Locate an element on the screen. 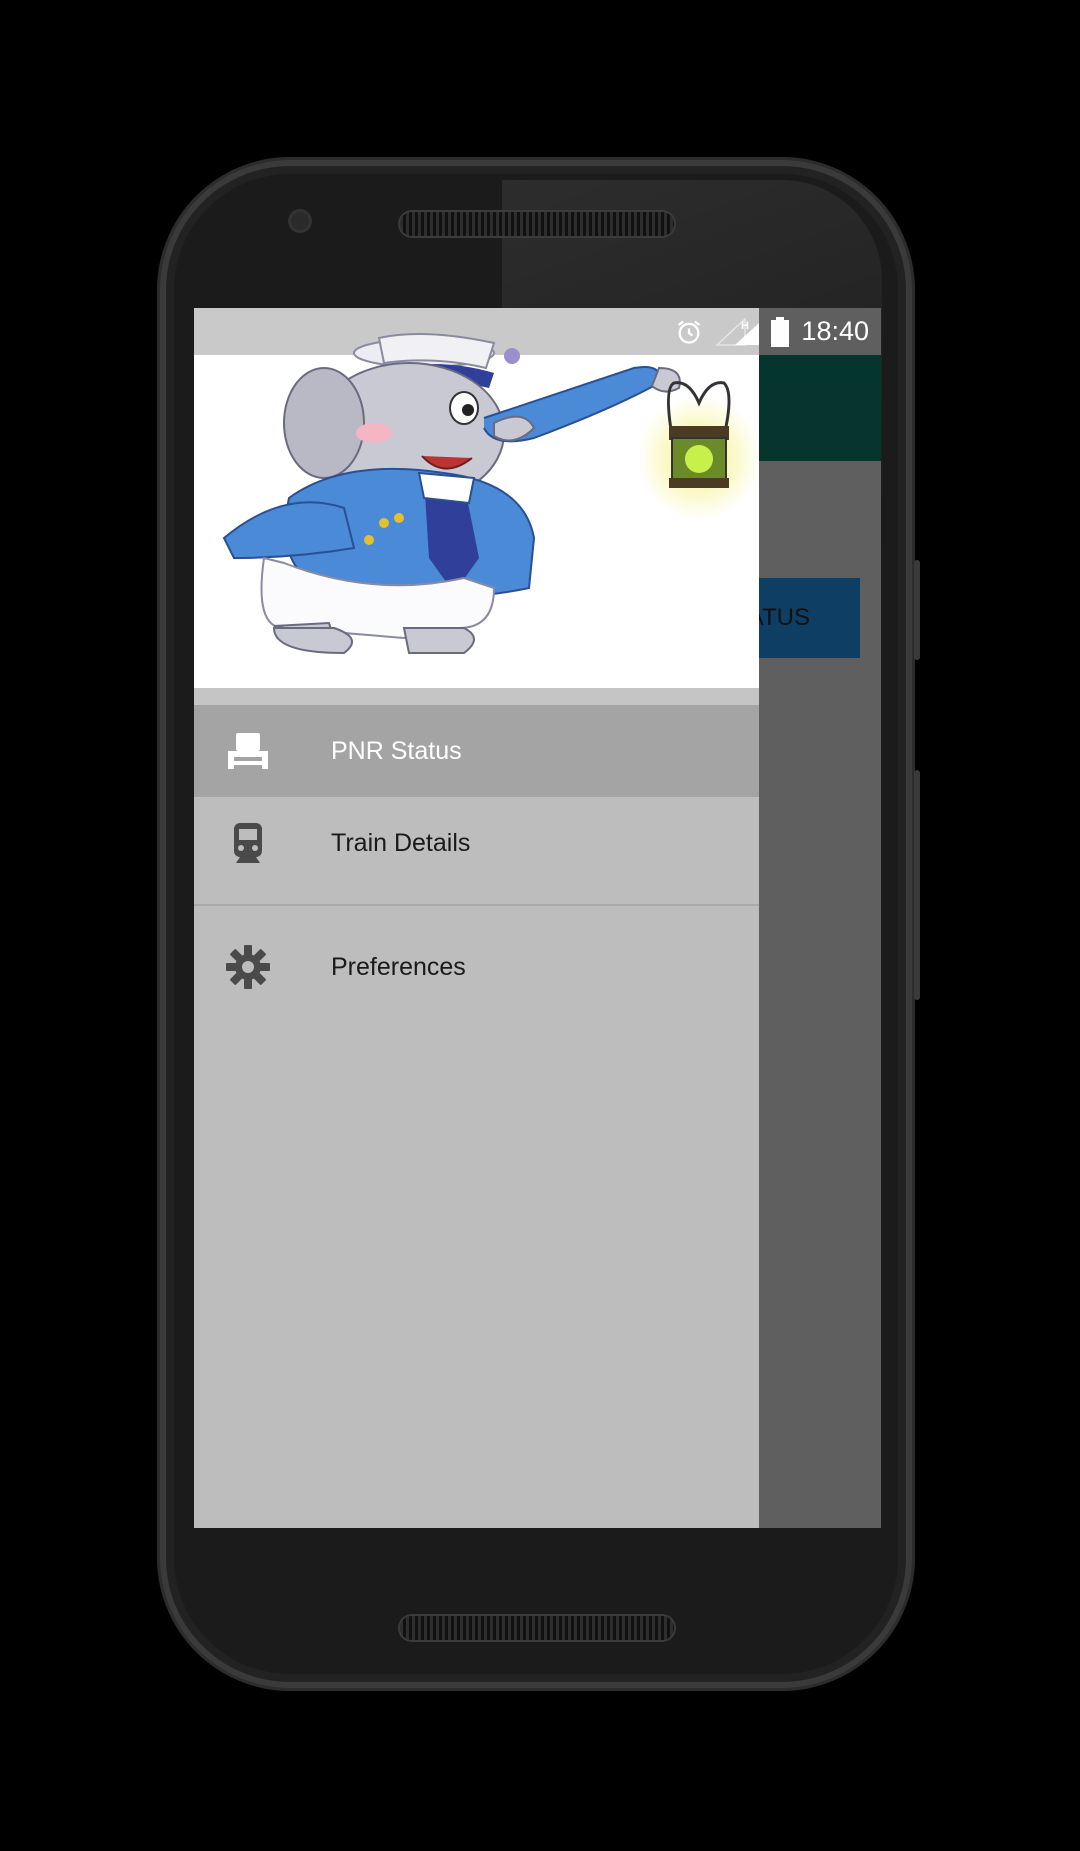 This screenshot has width=1080, height=1851. signal-icon: H is located at coordinates (737, 331).